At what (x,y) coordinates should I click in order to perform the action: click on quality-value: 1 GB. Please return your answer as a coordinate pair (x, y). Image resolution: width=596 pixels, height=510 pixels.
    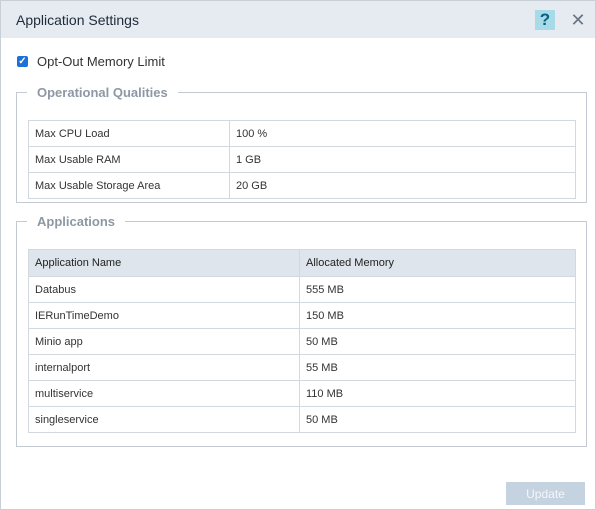
    Looking at the image, I should click on (402, 159).